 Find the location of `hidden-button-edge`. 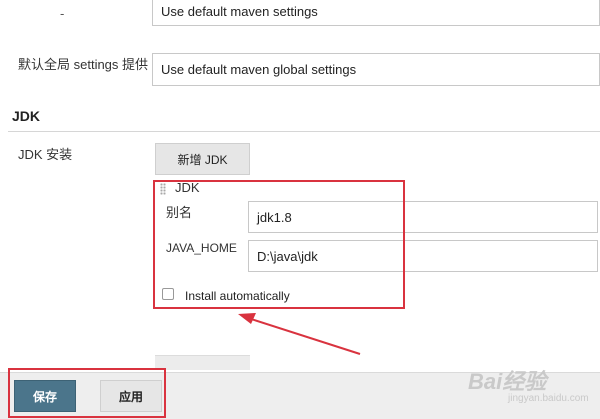

hidden-button-edge is located at coordinates (202, 362).